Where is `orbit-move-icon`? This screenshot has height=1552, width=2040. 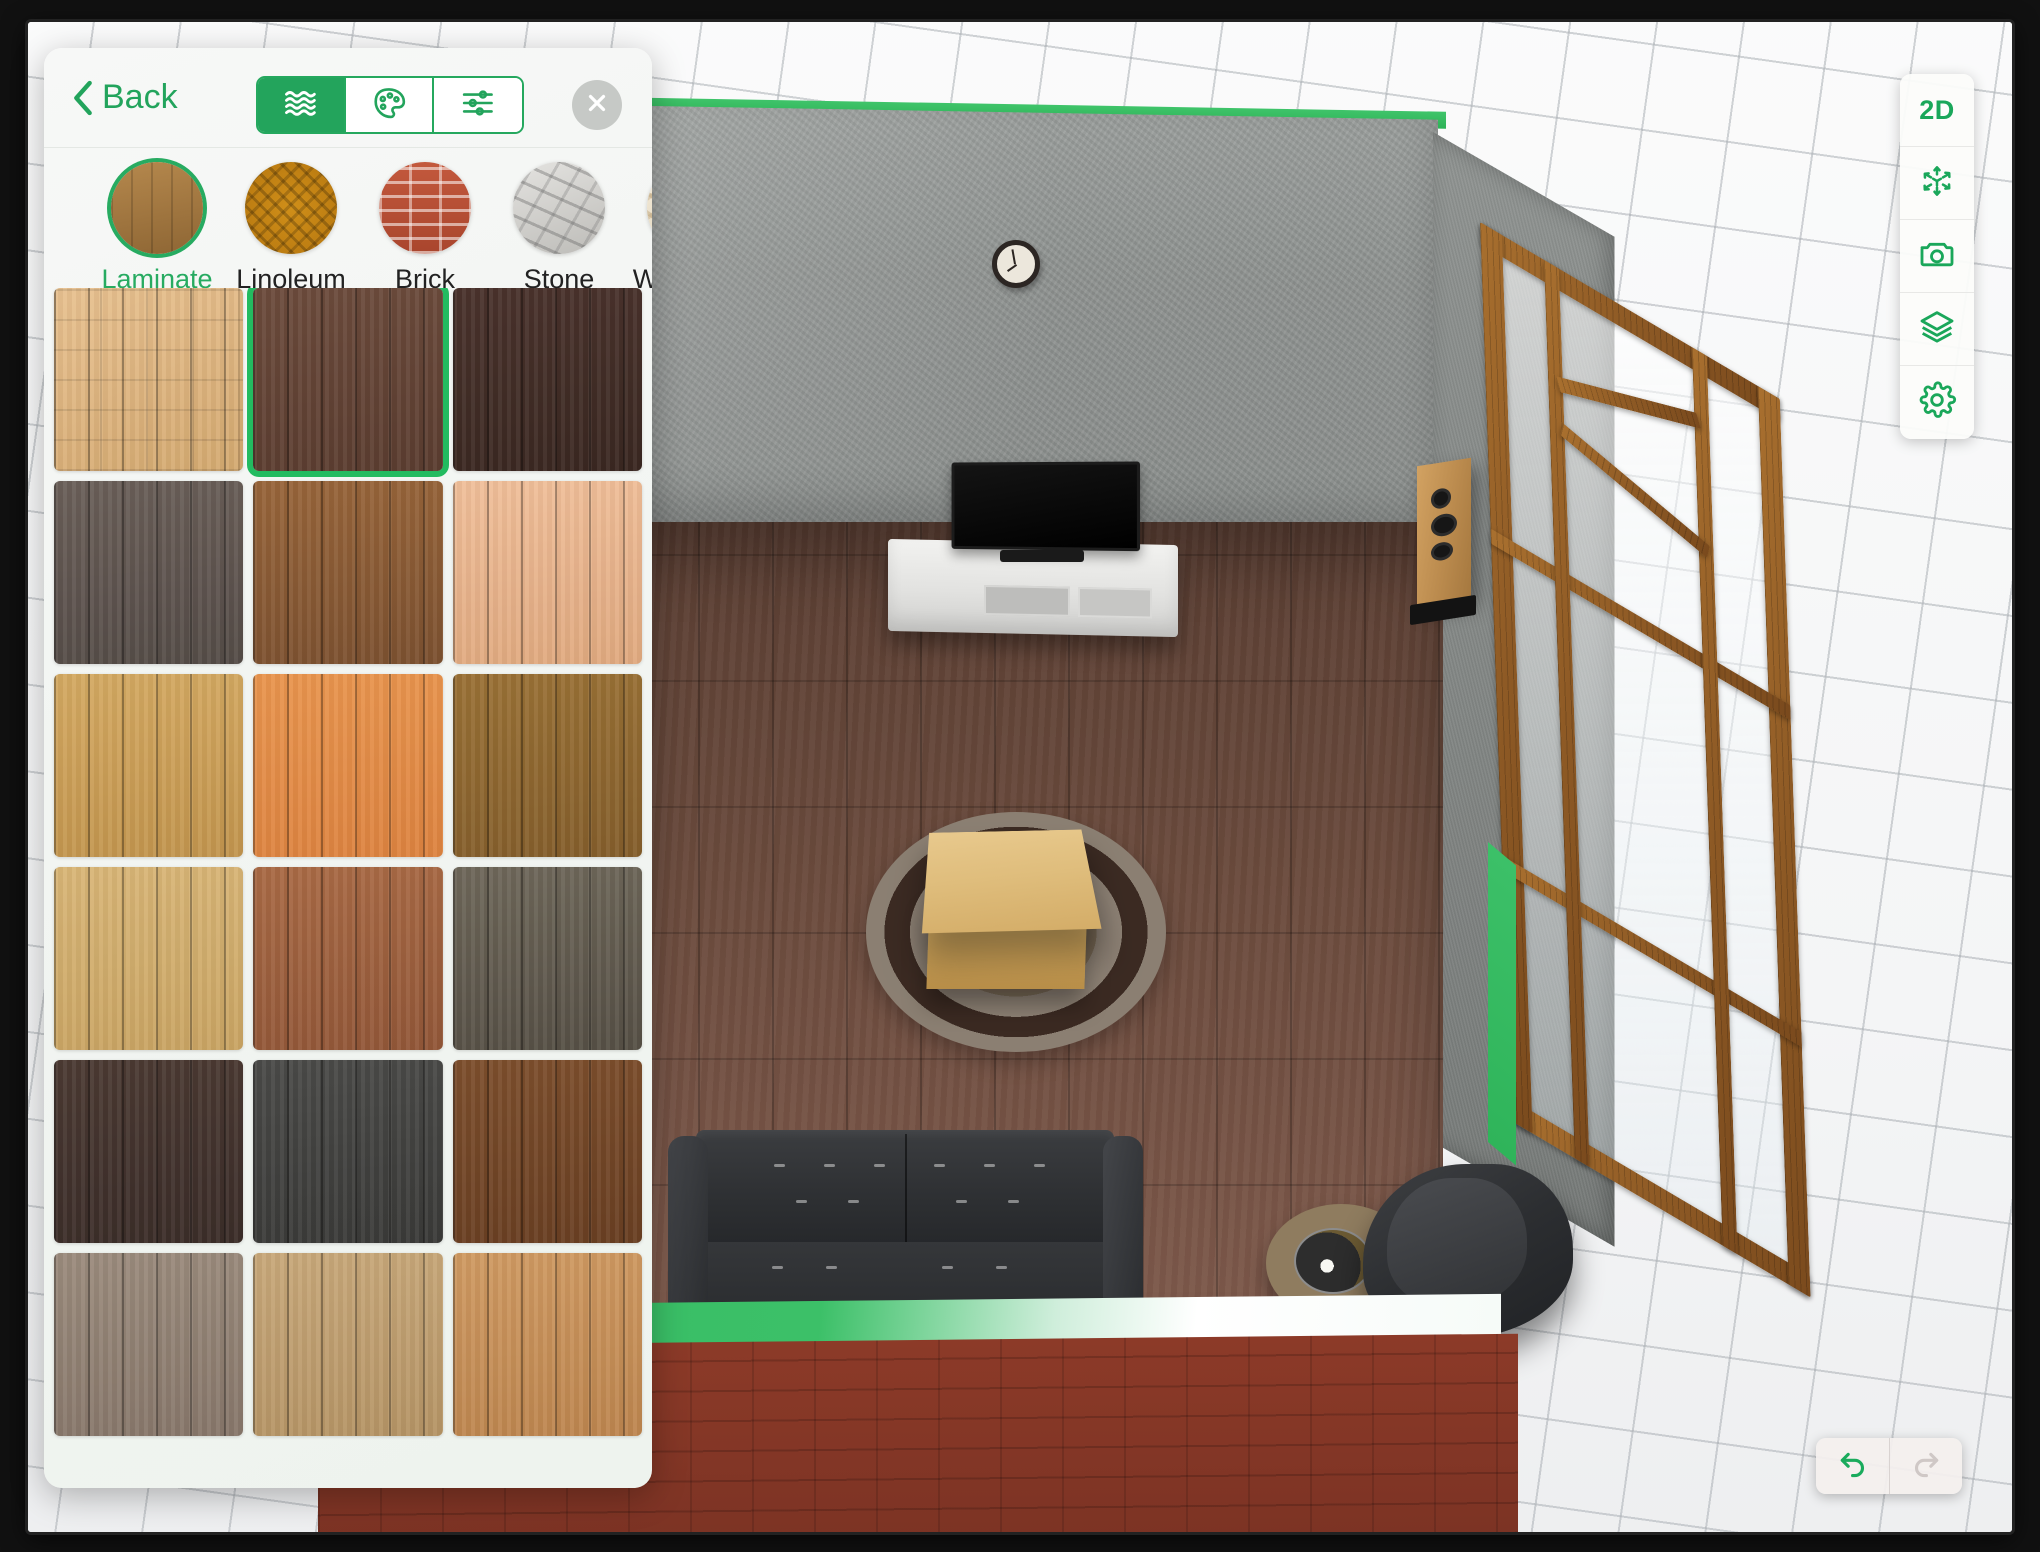 orbit-move-icon is located at coordinates (1937, 183).